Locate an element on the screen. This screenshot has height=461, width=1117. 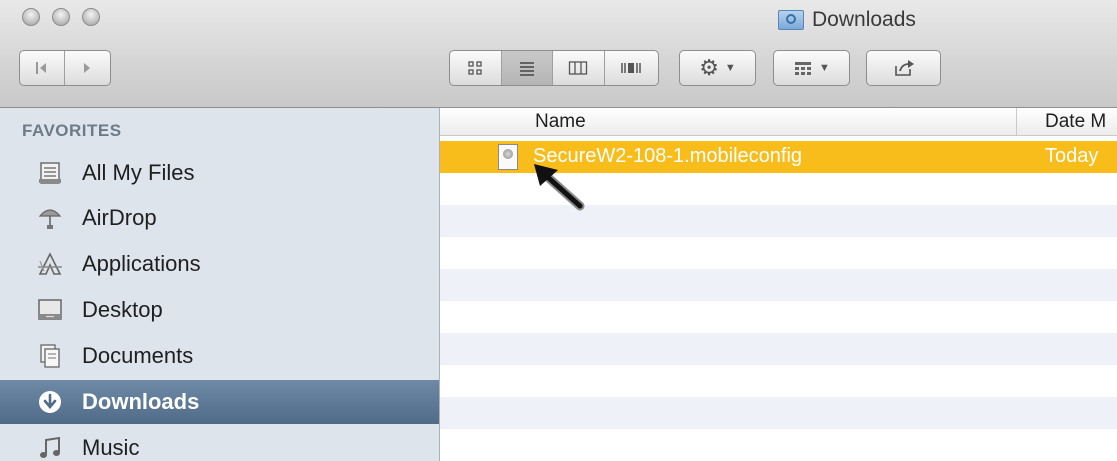
zoom-window-button is located at coordinates (91, 17).